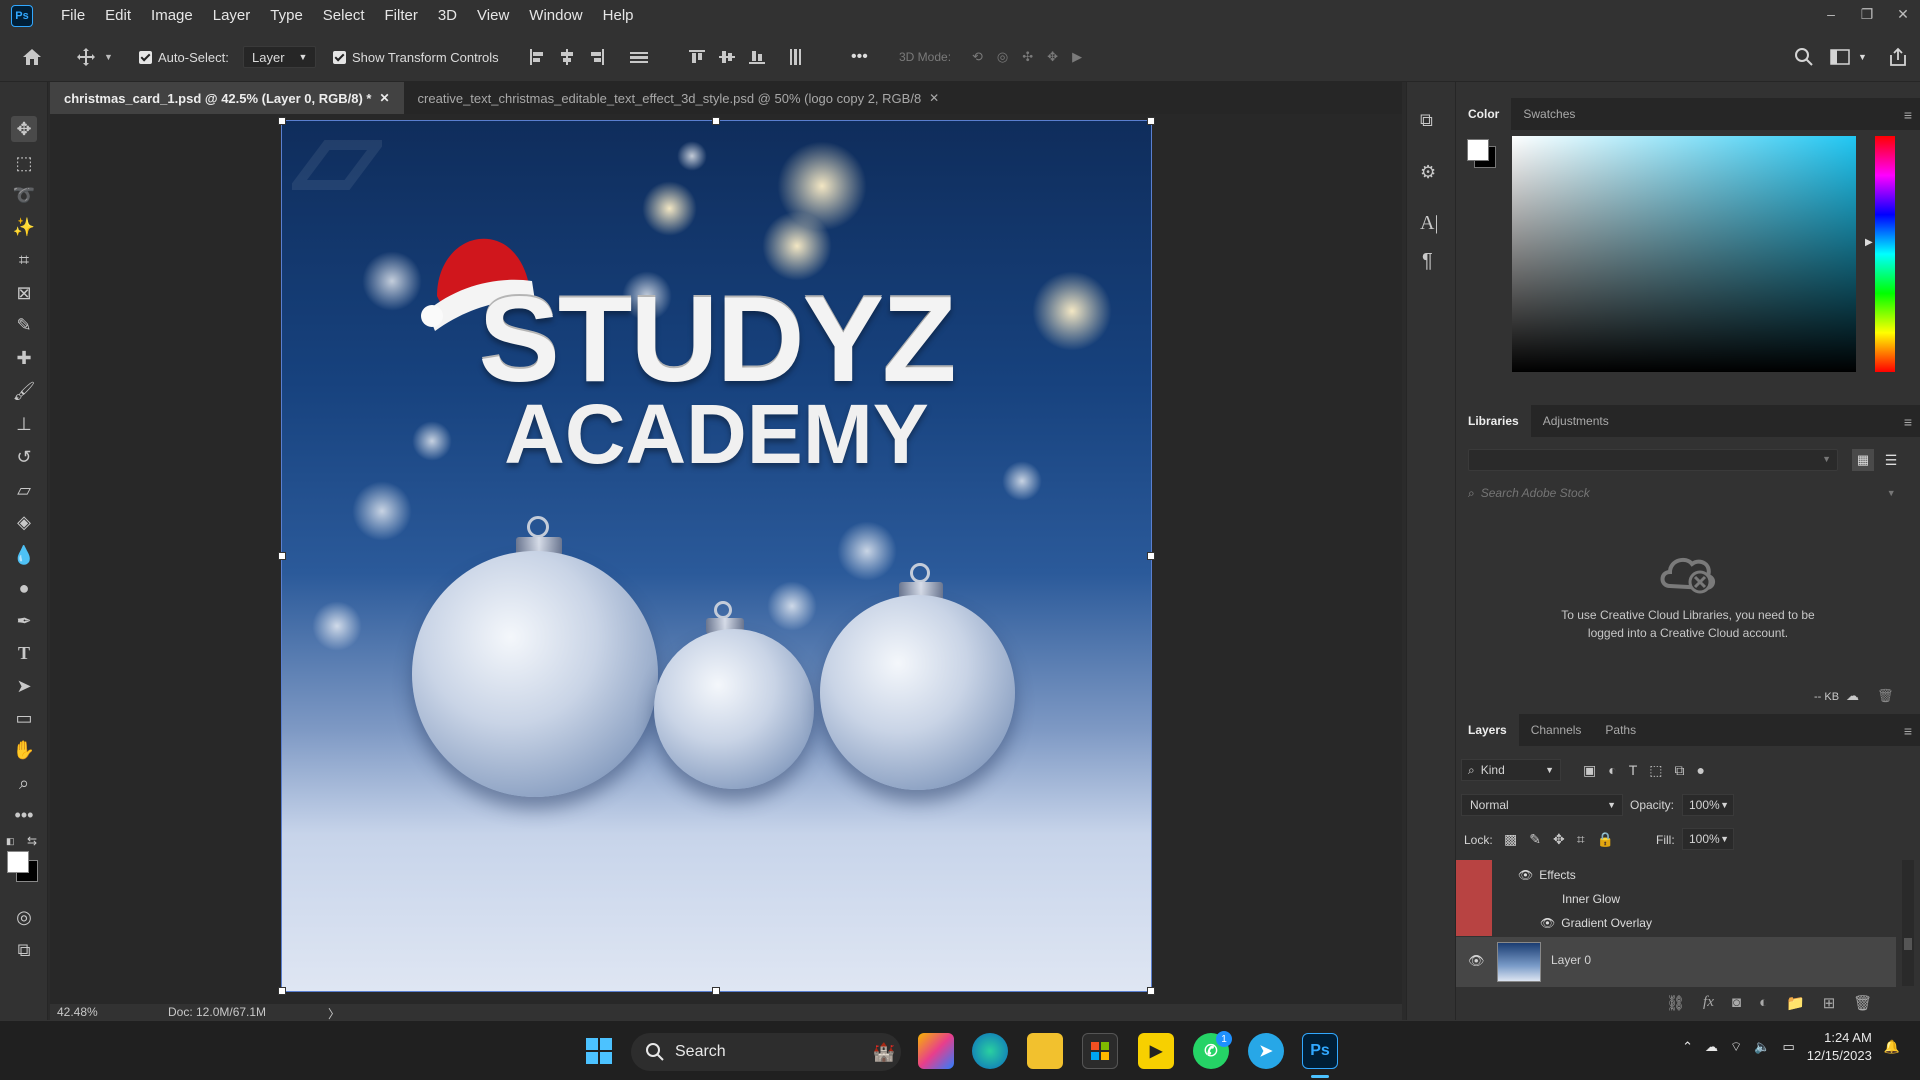  I want to click on hue-slider-handle-icon: ▶, so click(1869, 242).